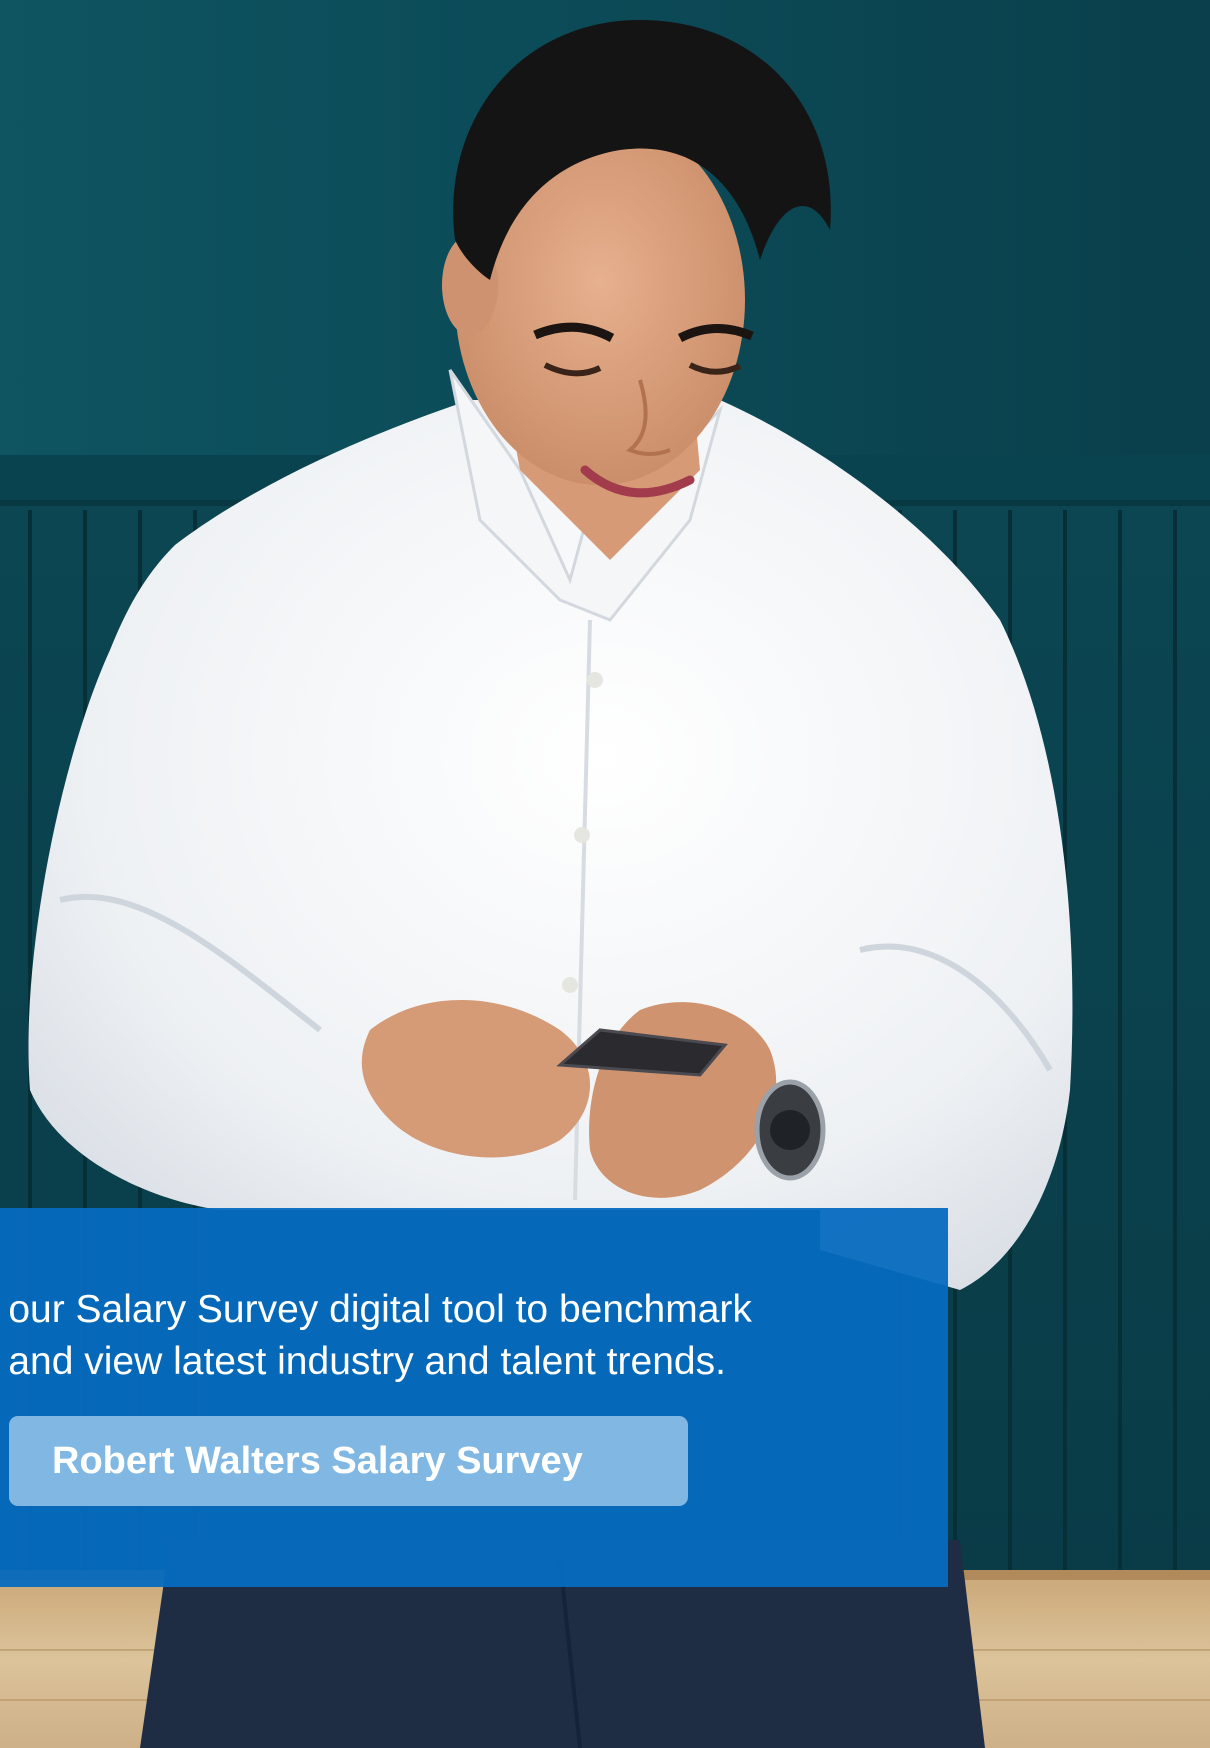 The width and height of the screenshot is (1210, 1748). What do you see at coordinates (348, 1461) in the screenshot?
I see `salary-survey-button: Robert Walters Salary Survey` at bounding box center [348, 1461].